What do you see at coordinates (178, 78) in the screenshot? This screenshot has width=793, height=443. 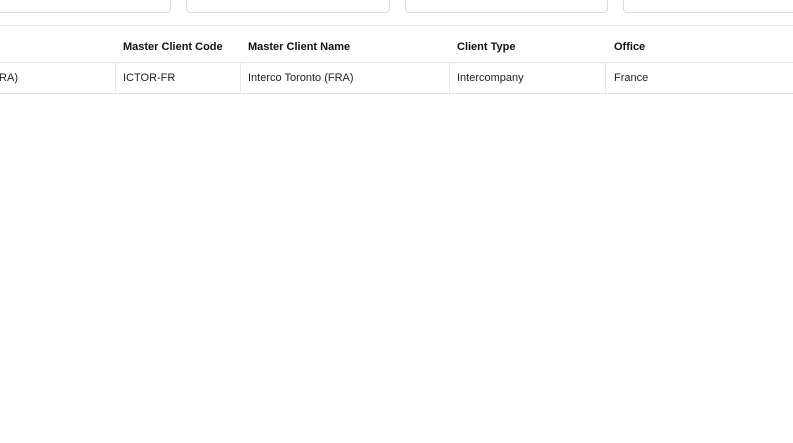 I see `cell-master-client-code: ICTOR-FR` at bounding box center [178, 78].